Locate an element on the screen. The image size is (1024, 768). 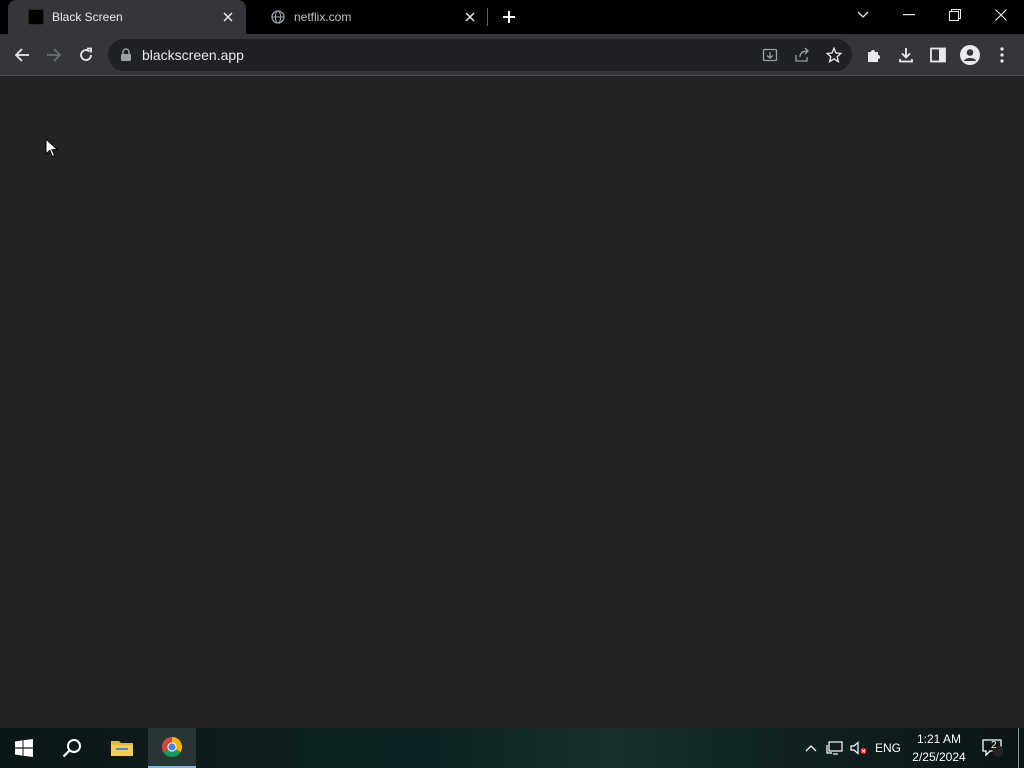
lock-icon is located at coordinates (126, 55).